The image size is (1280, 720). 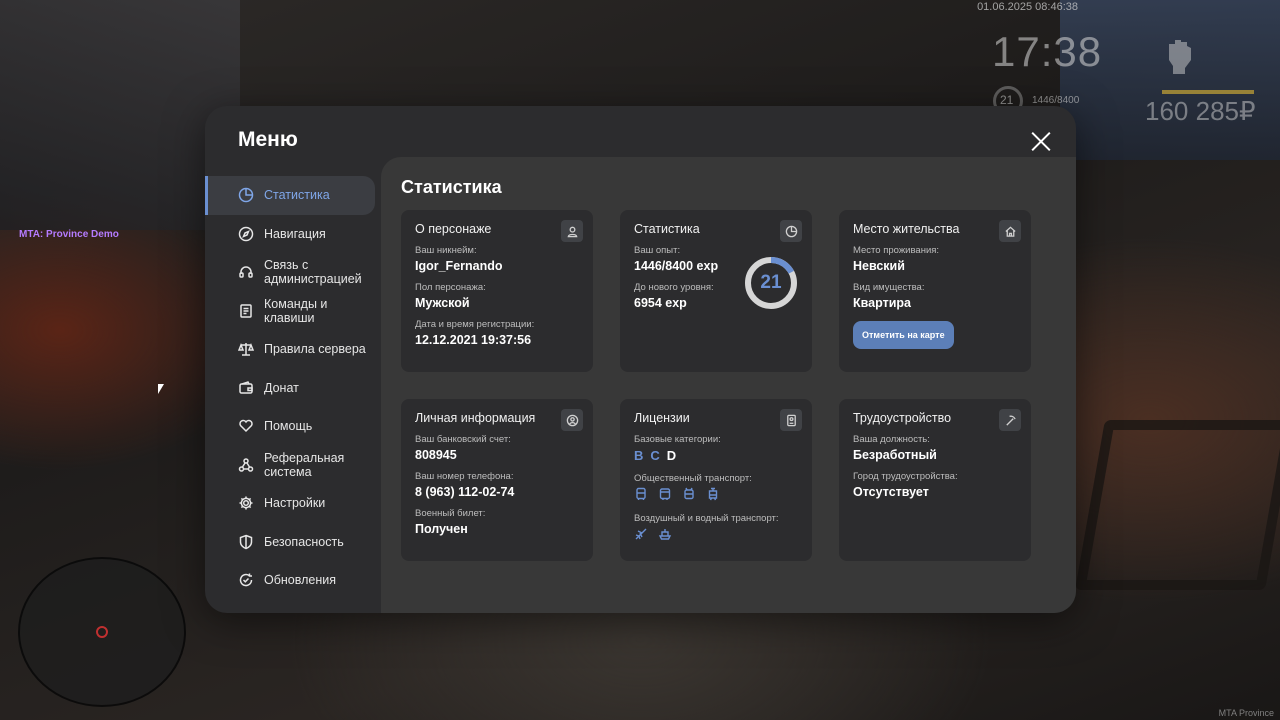 I want to click on coach-icon, so click(x=665, y=494).